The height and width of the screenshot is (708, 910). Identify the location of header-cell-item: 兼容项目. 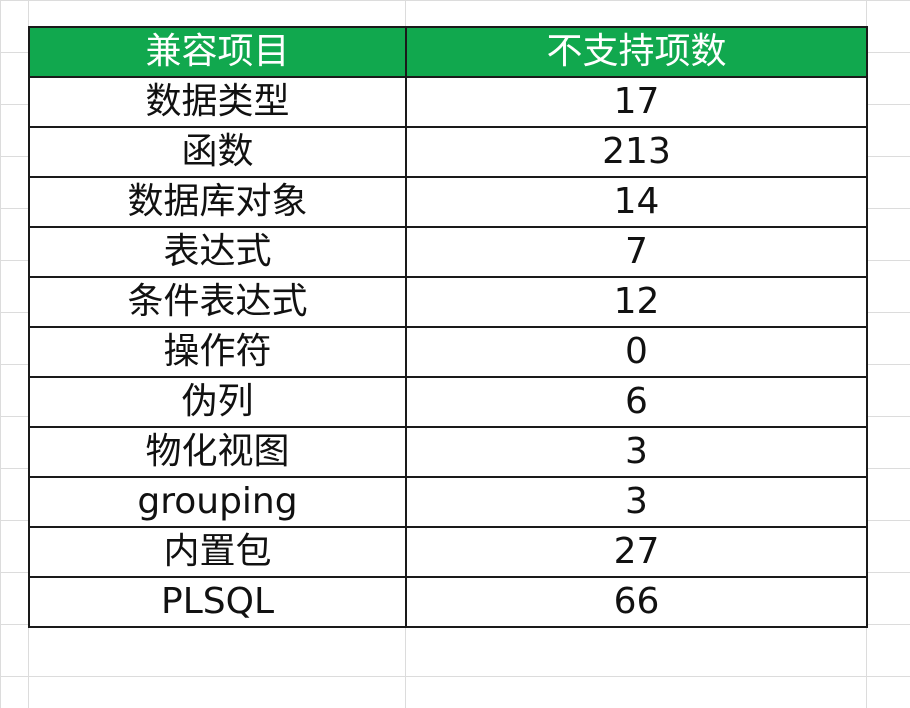
(217, 52).